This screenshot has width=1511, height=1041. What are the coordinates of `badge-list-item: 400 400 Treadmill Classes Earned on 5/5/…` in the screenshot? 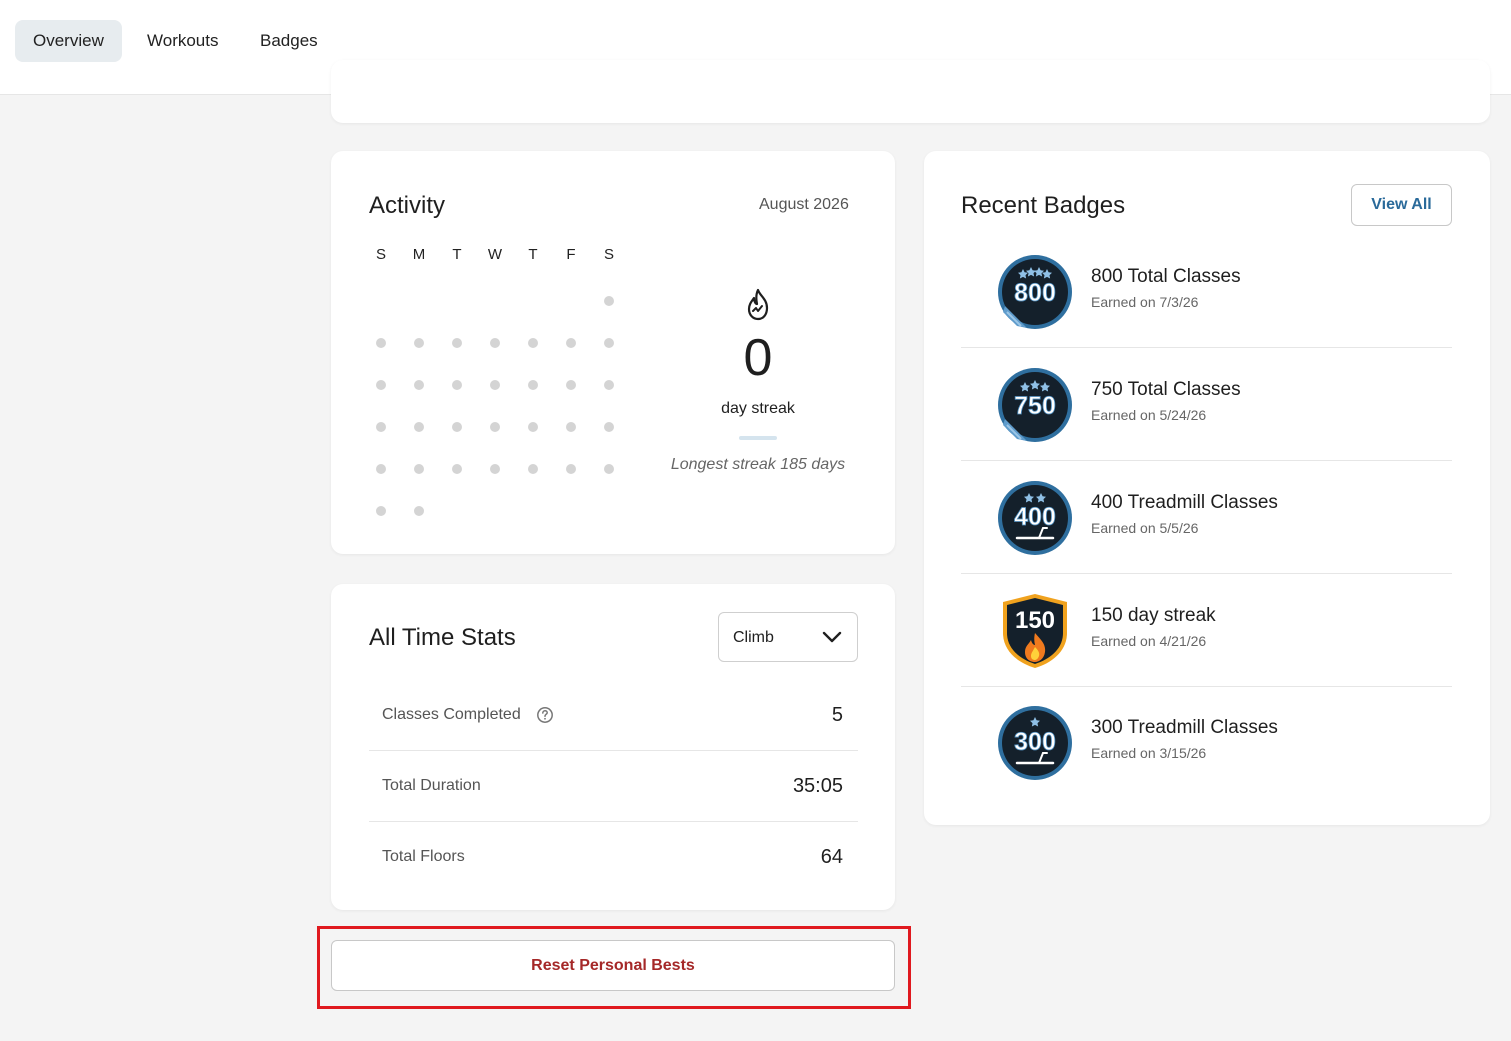 It's located at (1206, 518).